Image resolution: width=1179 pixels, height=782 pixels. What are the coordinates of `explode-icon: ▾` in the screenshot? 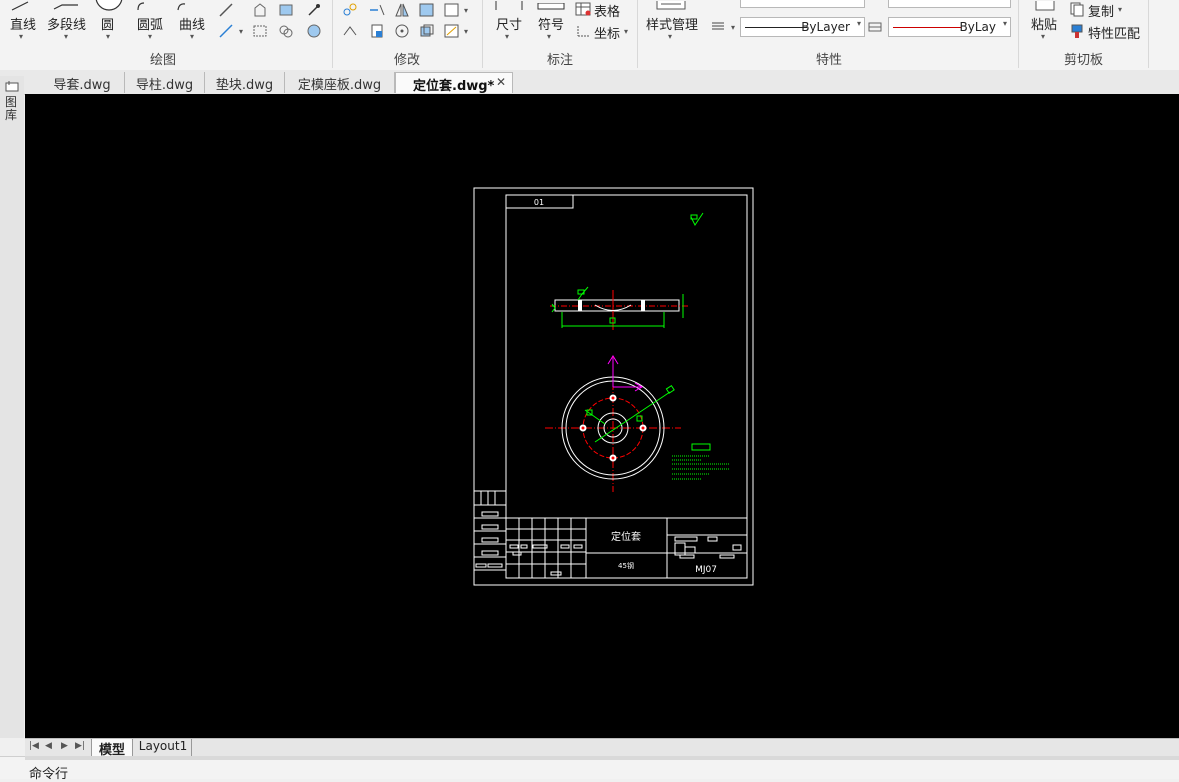 It's located at (458, 31).